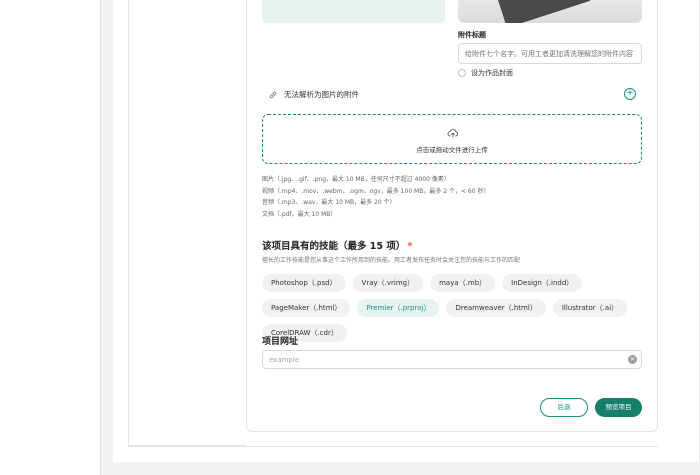 This screenshot has width=700, height=475. I want to click on plus-circle-icon: +, so click(630, 94).